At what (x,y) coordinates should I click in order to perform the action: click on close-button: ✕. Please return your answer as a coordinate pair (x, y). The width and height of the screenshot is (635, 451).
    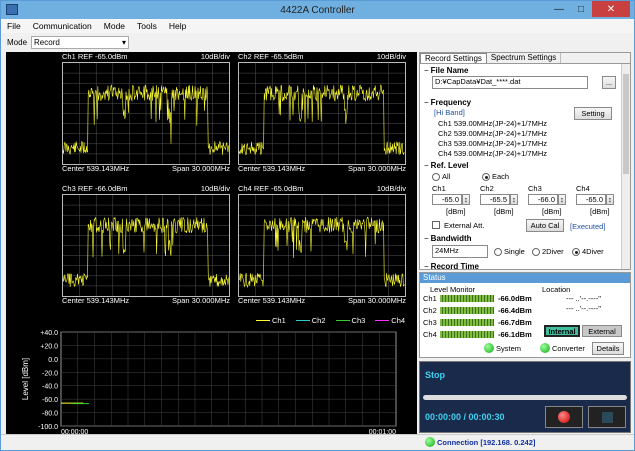
    Looking at the image, I should click on (611, 9).